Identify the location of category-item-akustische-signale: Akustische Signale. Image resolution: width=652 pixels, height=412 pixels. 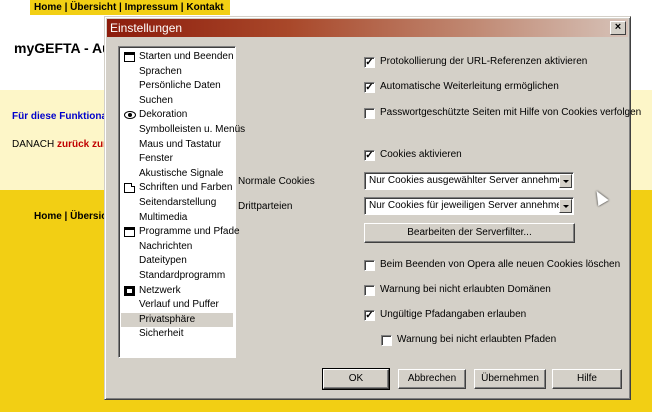
(177, 174).